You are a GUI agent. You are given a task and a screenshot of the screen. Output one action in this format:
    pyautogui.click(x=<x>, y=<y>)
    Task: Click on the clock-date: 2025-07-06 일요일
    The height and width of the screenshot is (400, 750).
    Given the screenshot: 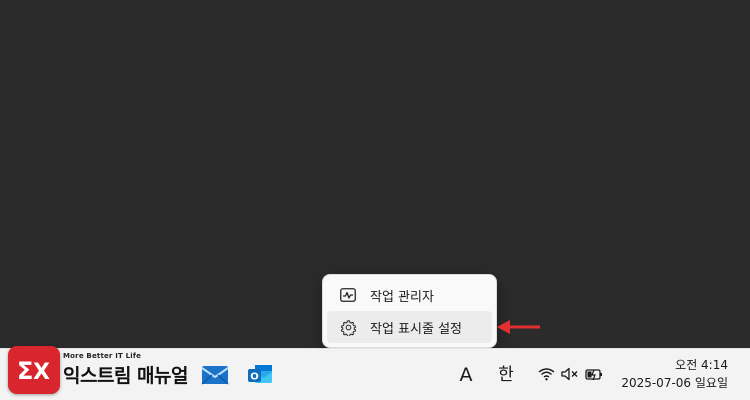 What is the action you would take?
    pyautogui.click(x=674, y=383)
    